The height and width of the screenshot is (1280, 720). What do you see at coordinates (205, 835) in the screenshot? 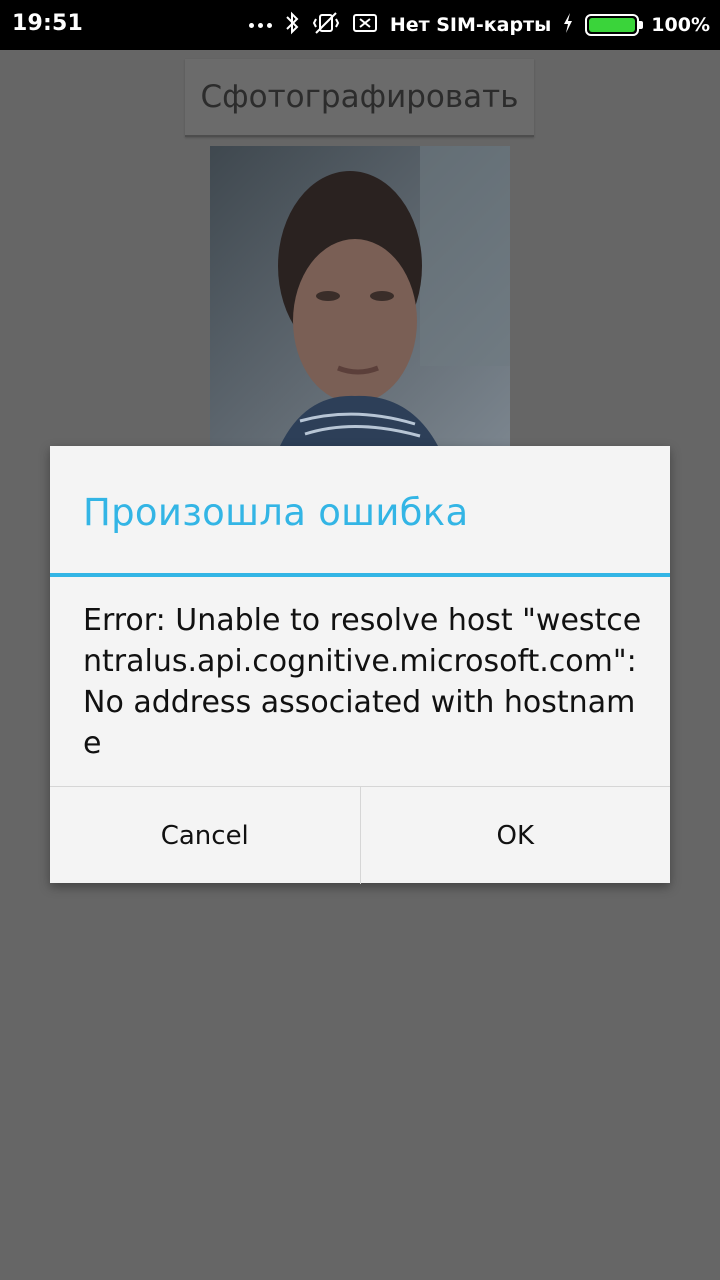
I see `cancel-button: Cancel` at bounding box center [205, 835].